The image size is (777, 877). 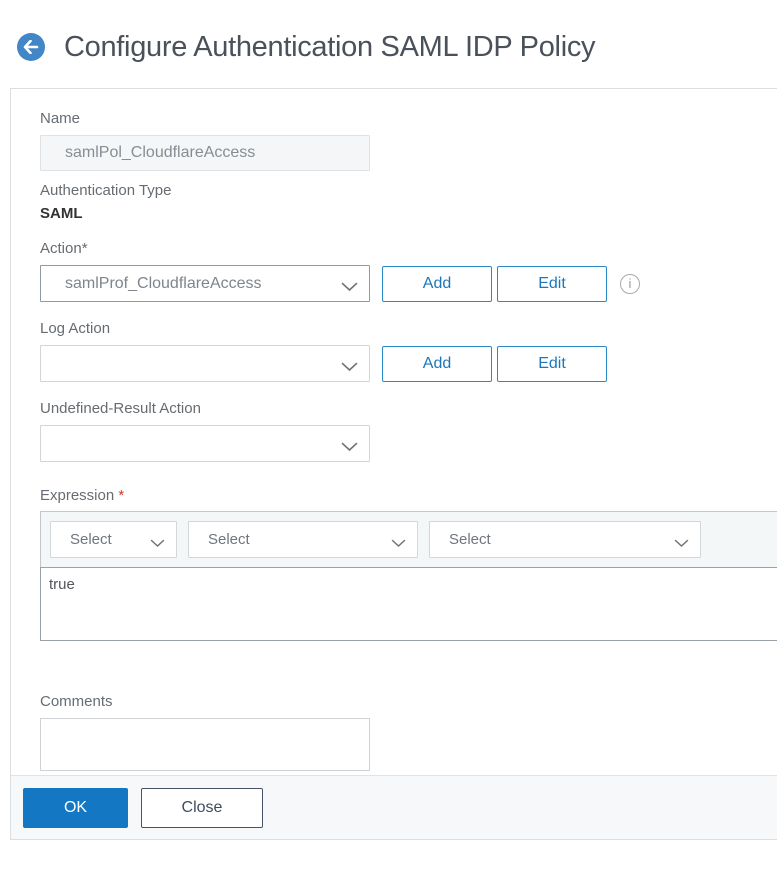 What do you see at coordinates (64, 248) in the screenshot?
I see `action-label: Action*` at bounding box center [64, 248].